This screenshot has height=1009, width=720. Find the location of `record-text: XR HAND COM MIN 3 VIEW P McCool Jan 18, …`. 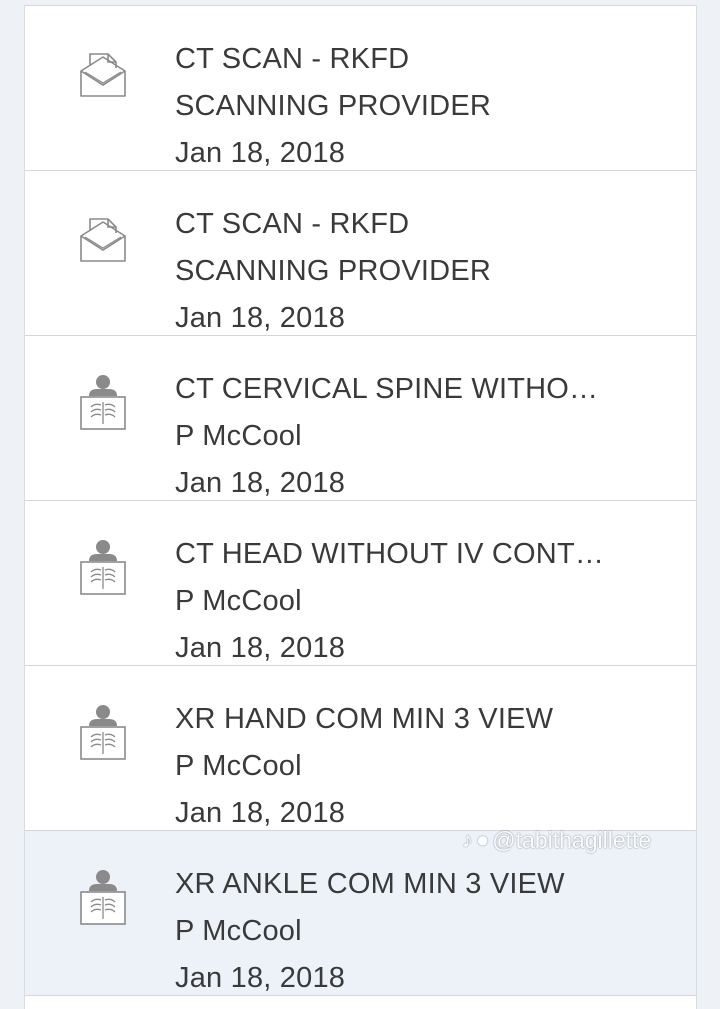

record-text: XR HAND COM MIN 3 VIEW P McCool Jan 18, … is located at coordinates (395, 766).